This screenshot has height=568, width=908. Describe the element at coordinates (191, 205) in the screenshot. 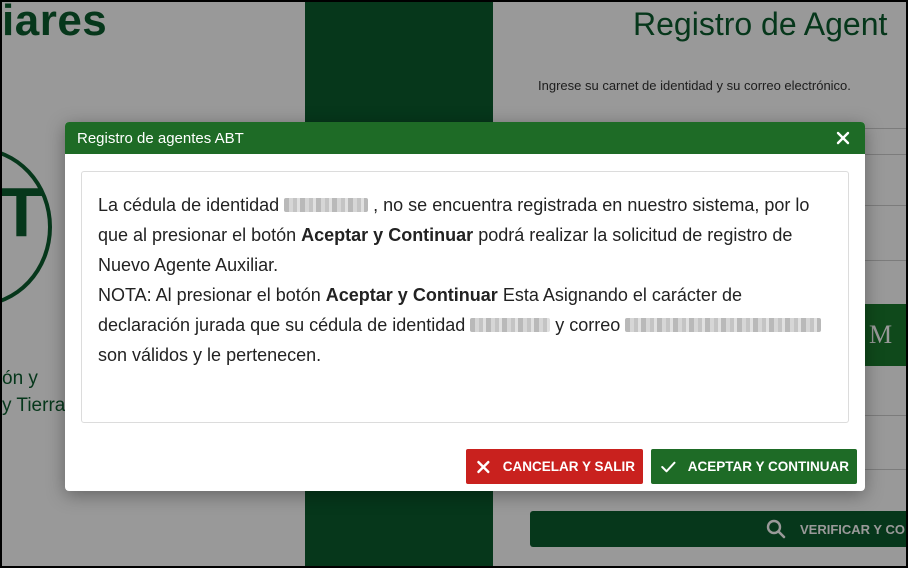

I see `message-text: La cédula de identidad` at that location.